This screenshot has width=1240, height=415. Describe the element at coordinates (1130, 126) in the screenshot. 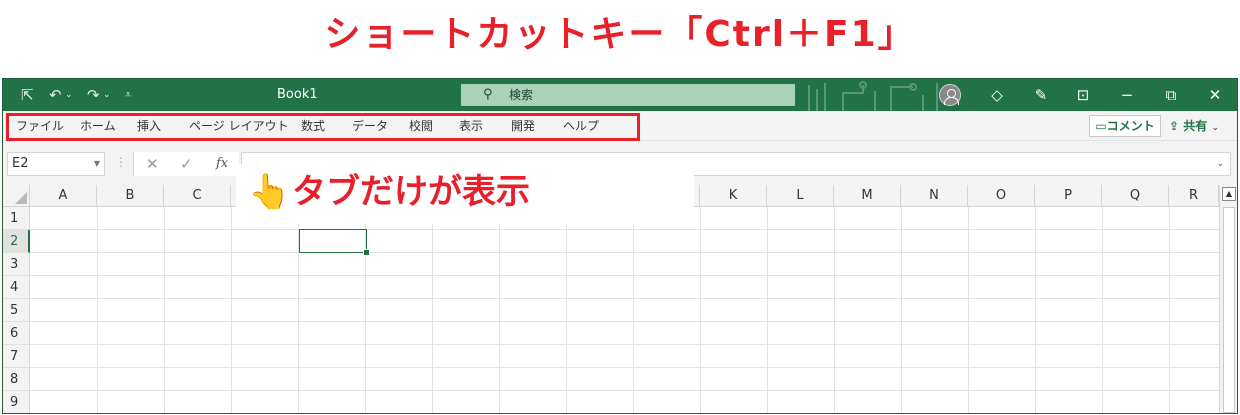

I see `comment-label: コメント` at that location.